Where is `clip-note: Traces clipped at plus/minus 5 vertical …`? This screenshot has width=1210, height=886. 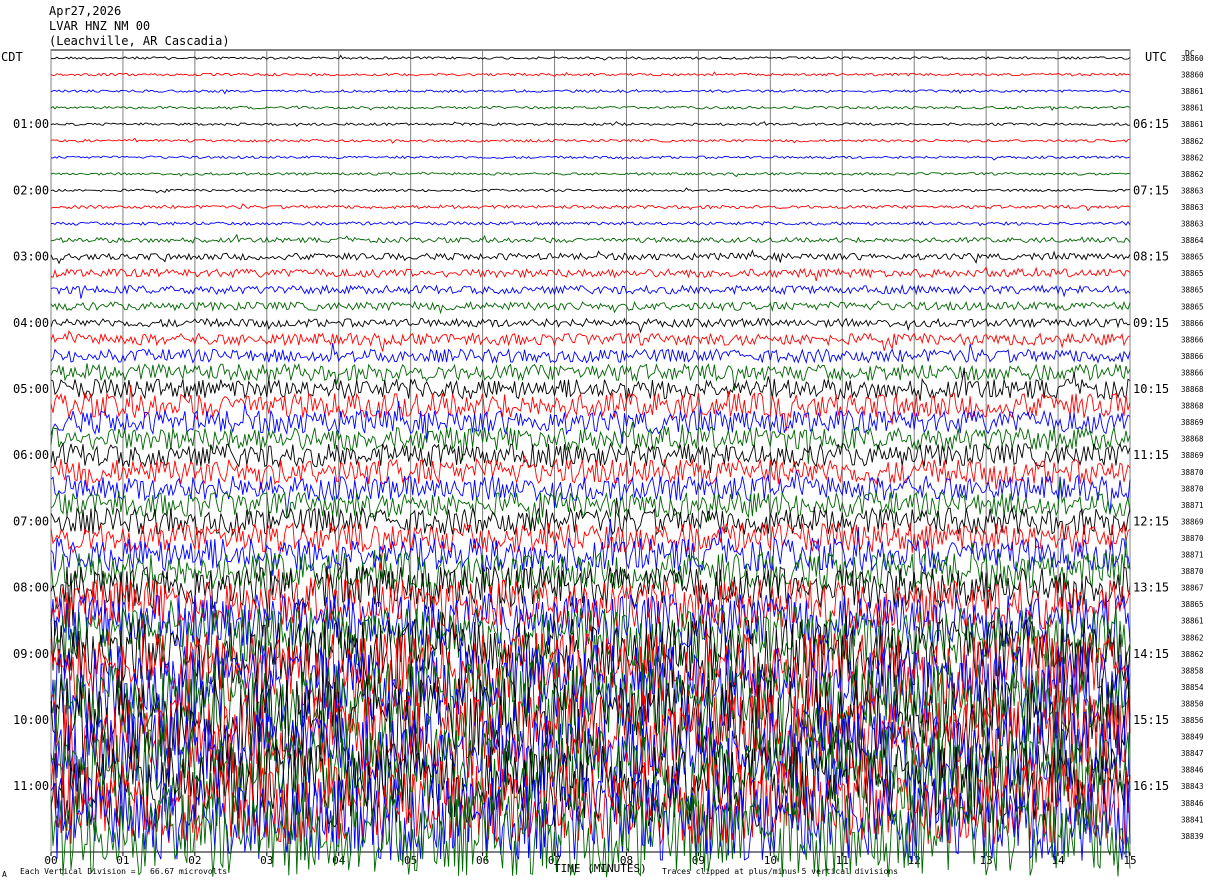
clip-note: Traces clipped at plus/minus 5 vertical … is located at coordinates (780, 871).